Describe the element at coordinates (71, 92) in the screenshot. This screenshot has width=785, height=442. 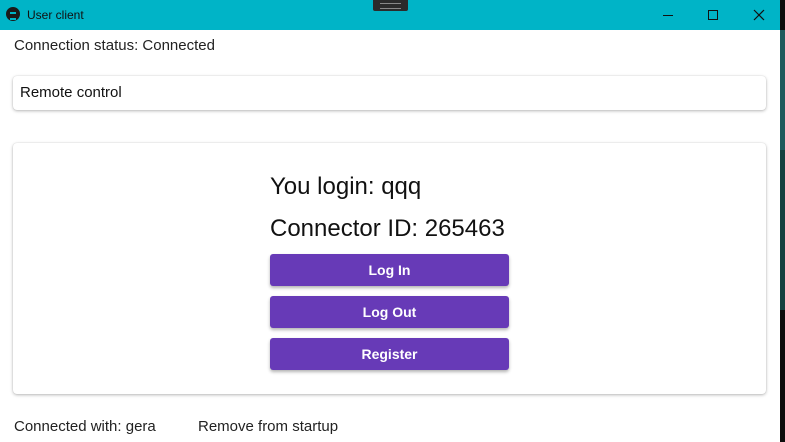
I see `remote-control-label: Remote control` at that location.